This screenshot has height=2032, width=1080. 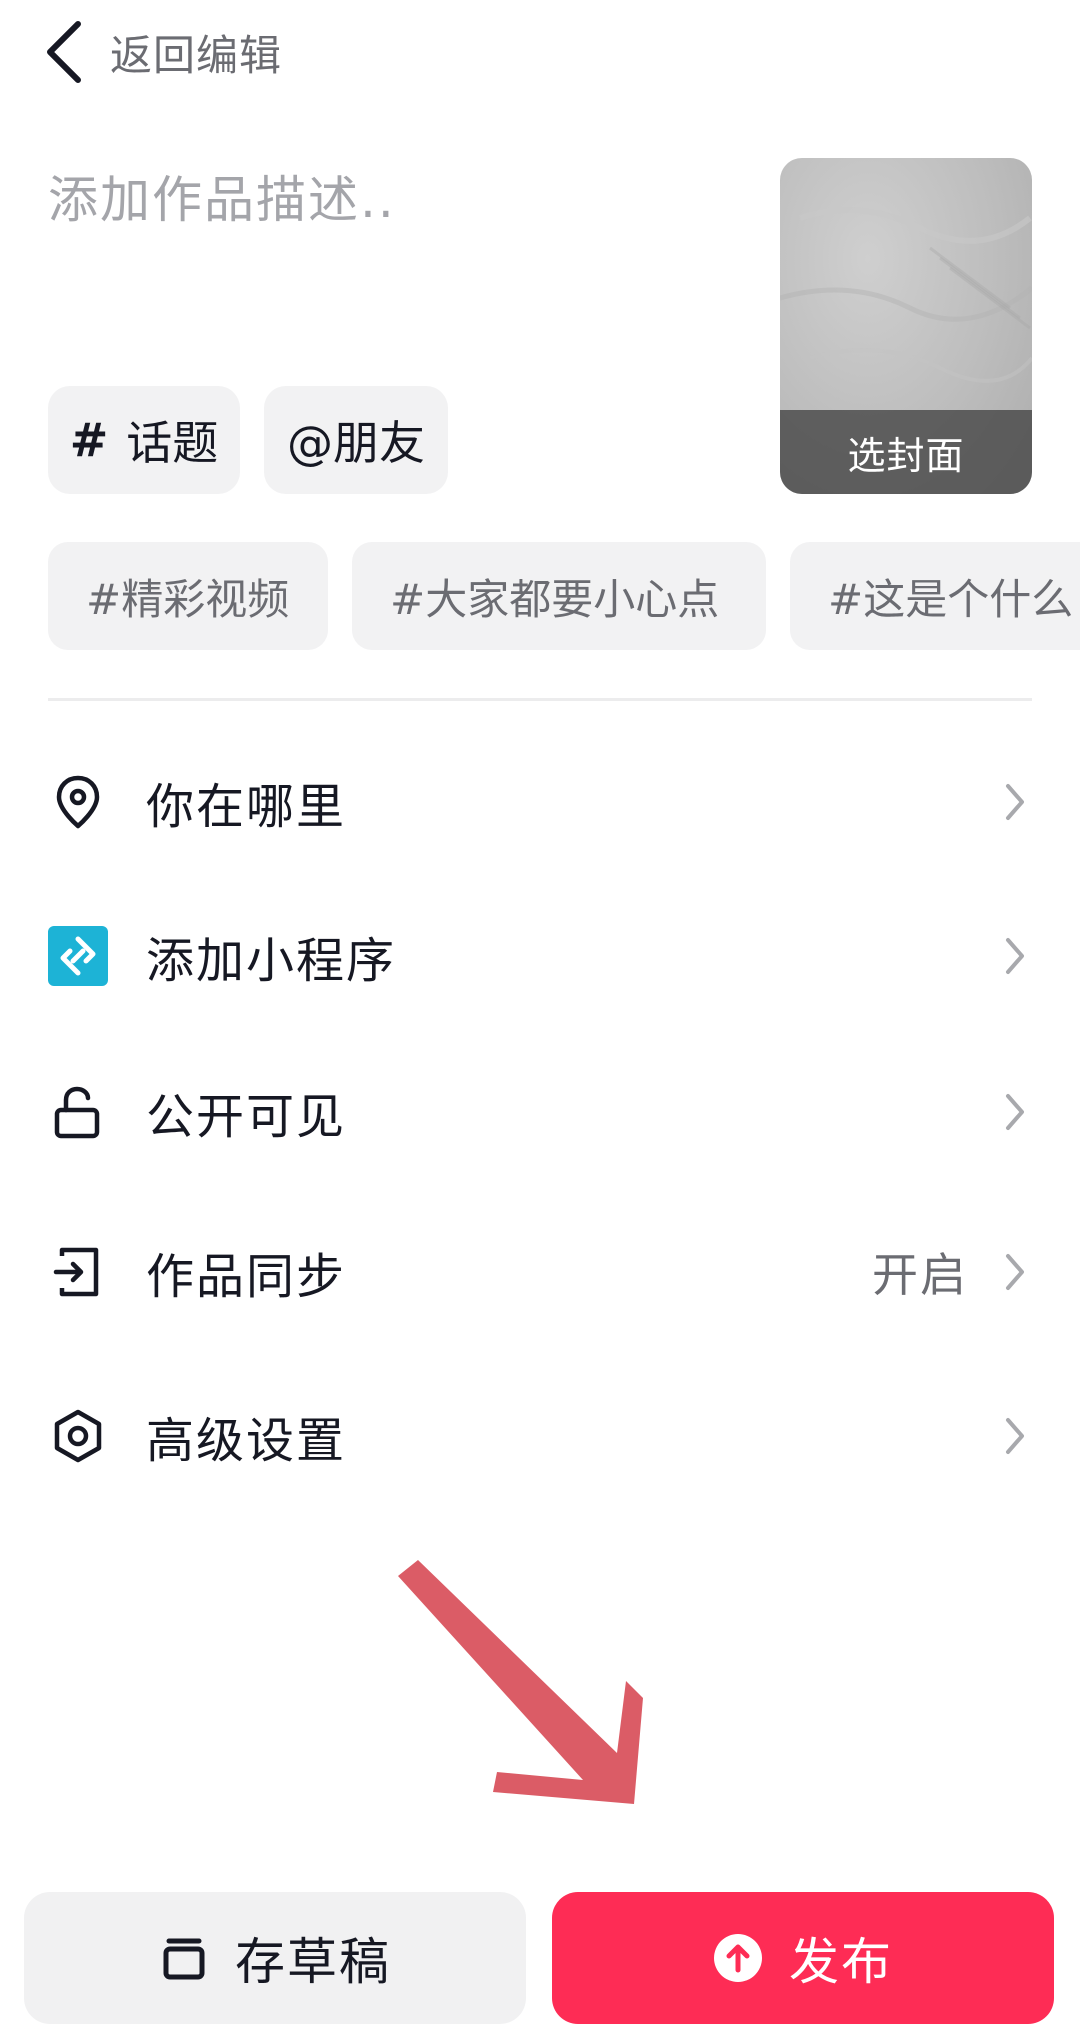 What do you see at coordinates (906, 326) in the screenshot?
I see `cover-thumbnail: 选封面` at bounding box center [906, 326].